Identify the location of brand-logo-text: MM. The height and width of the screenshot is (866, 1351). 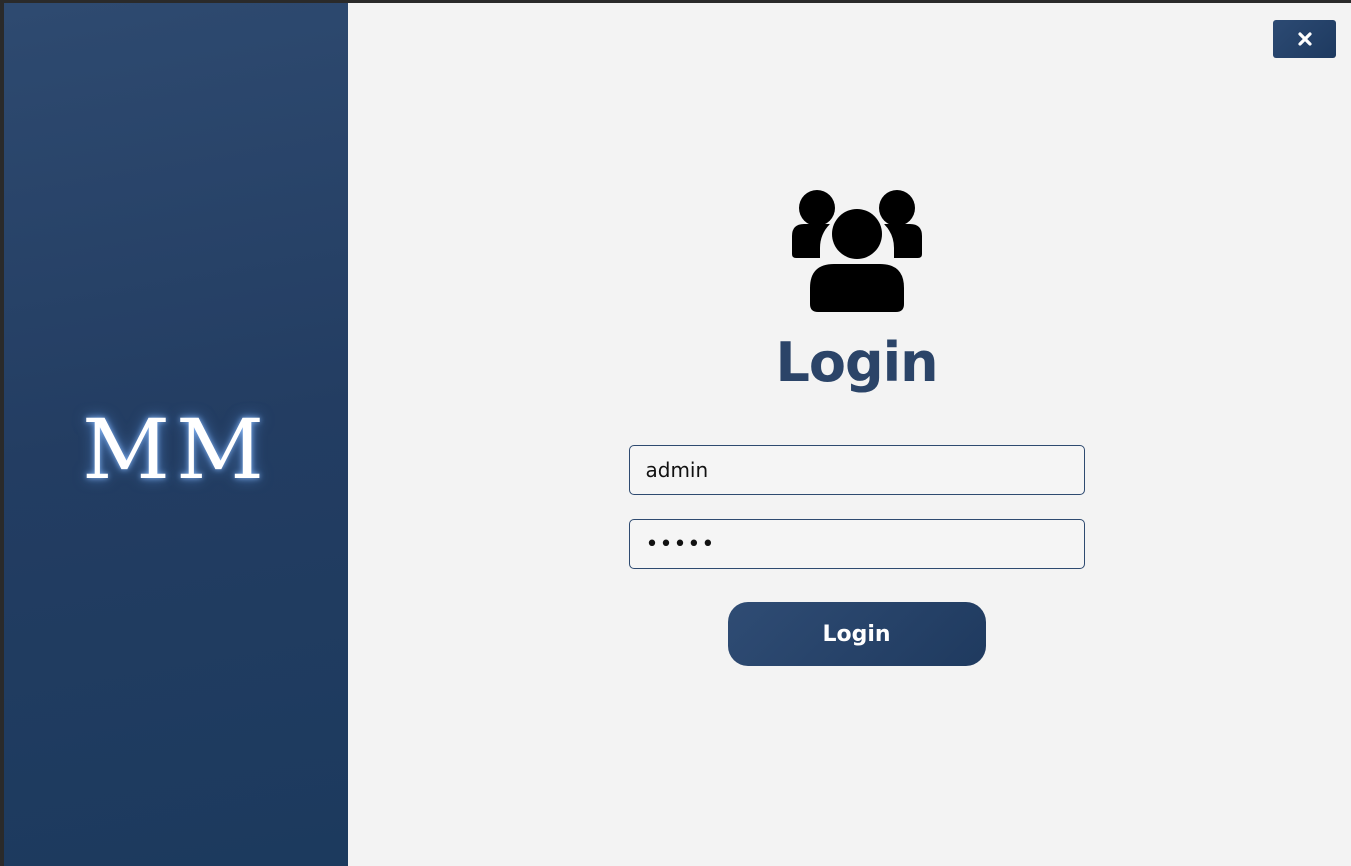
(176, 449).